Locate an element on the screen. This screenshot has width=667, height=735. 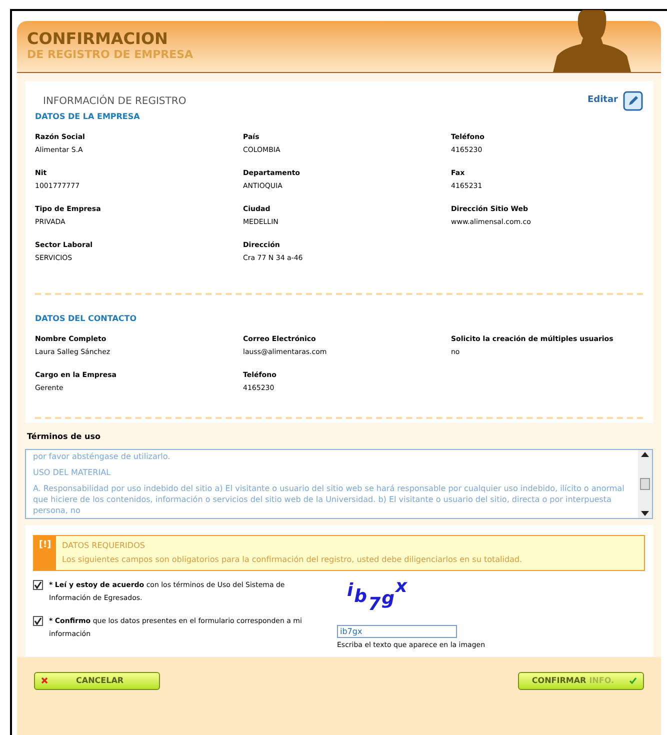
scrollbar is located at coordinates (645, 484).